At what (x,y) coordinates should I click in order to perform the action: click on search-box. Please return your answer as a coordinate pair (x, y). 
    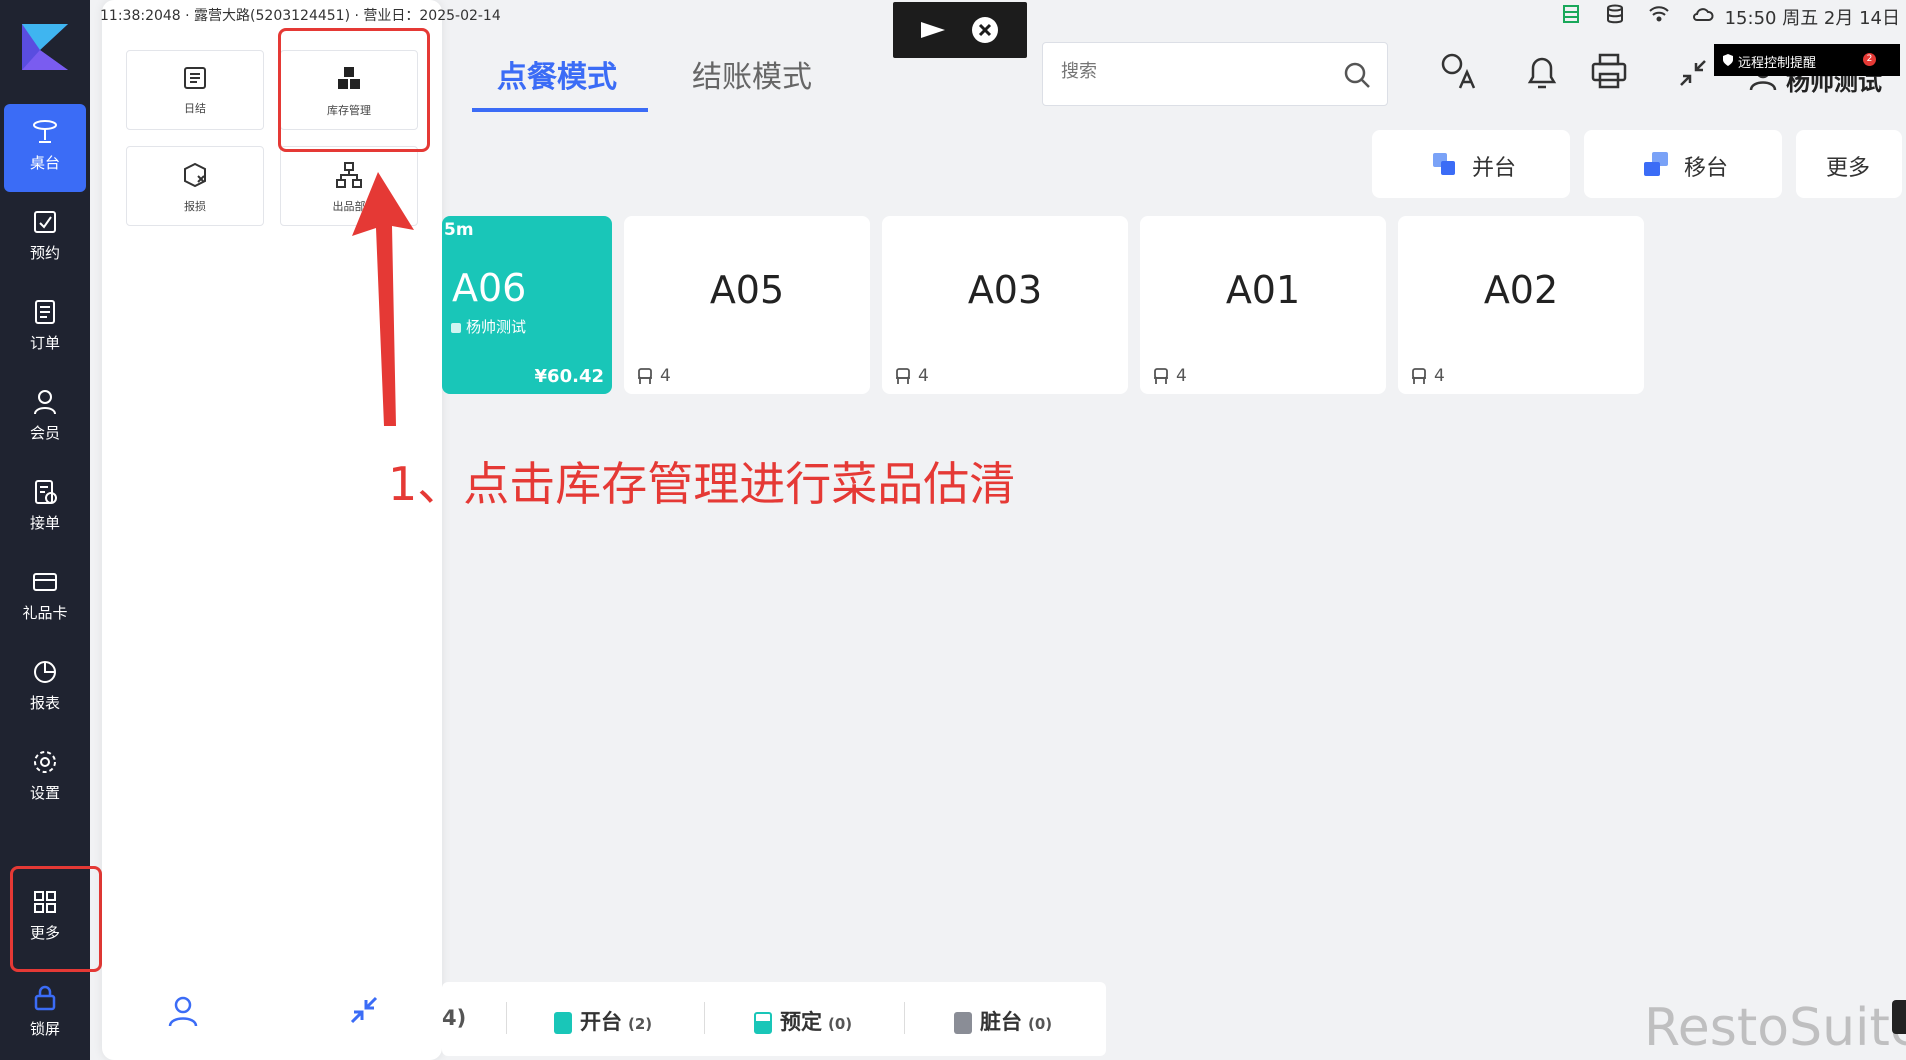
    Looking at the image, I should click on (1215, 74).